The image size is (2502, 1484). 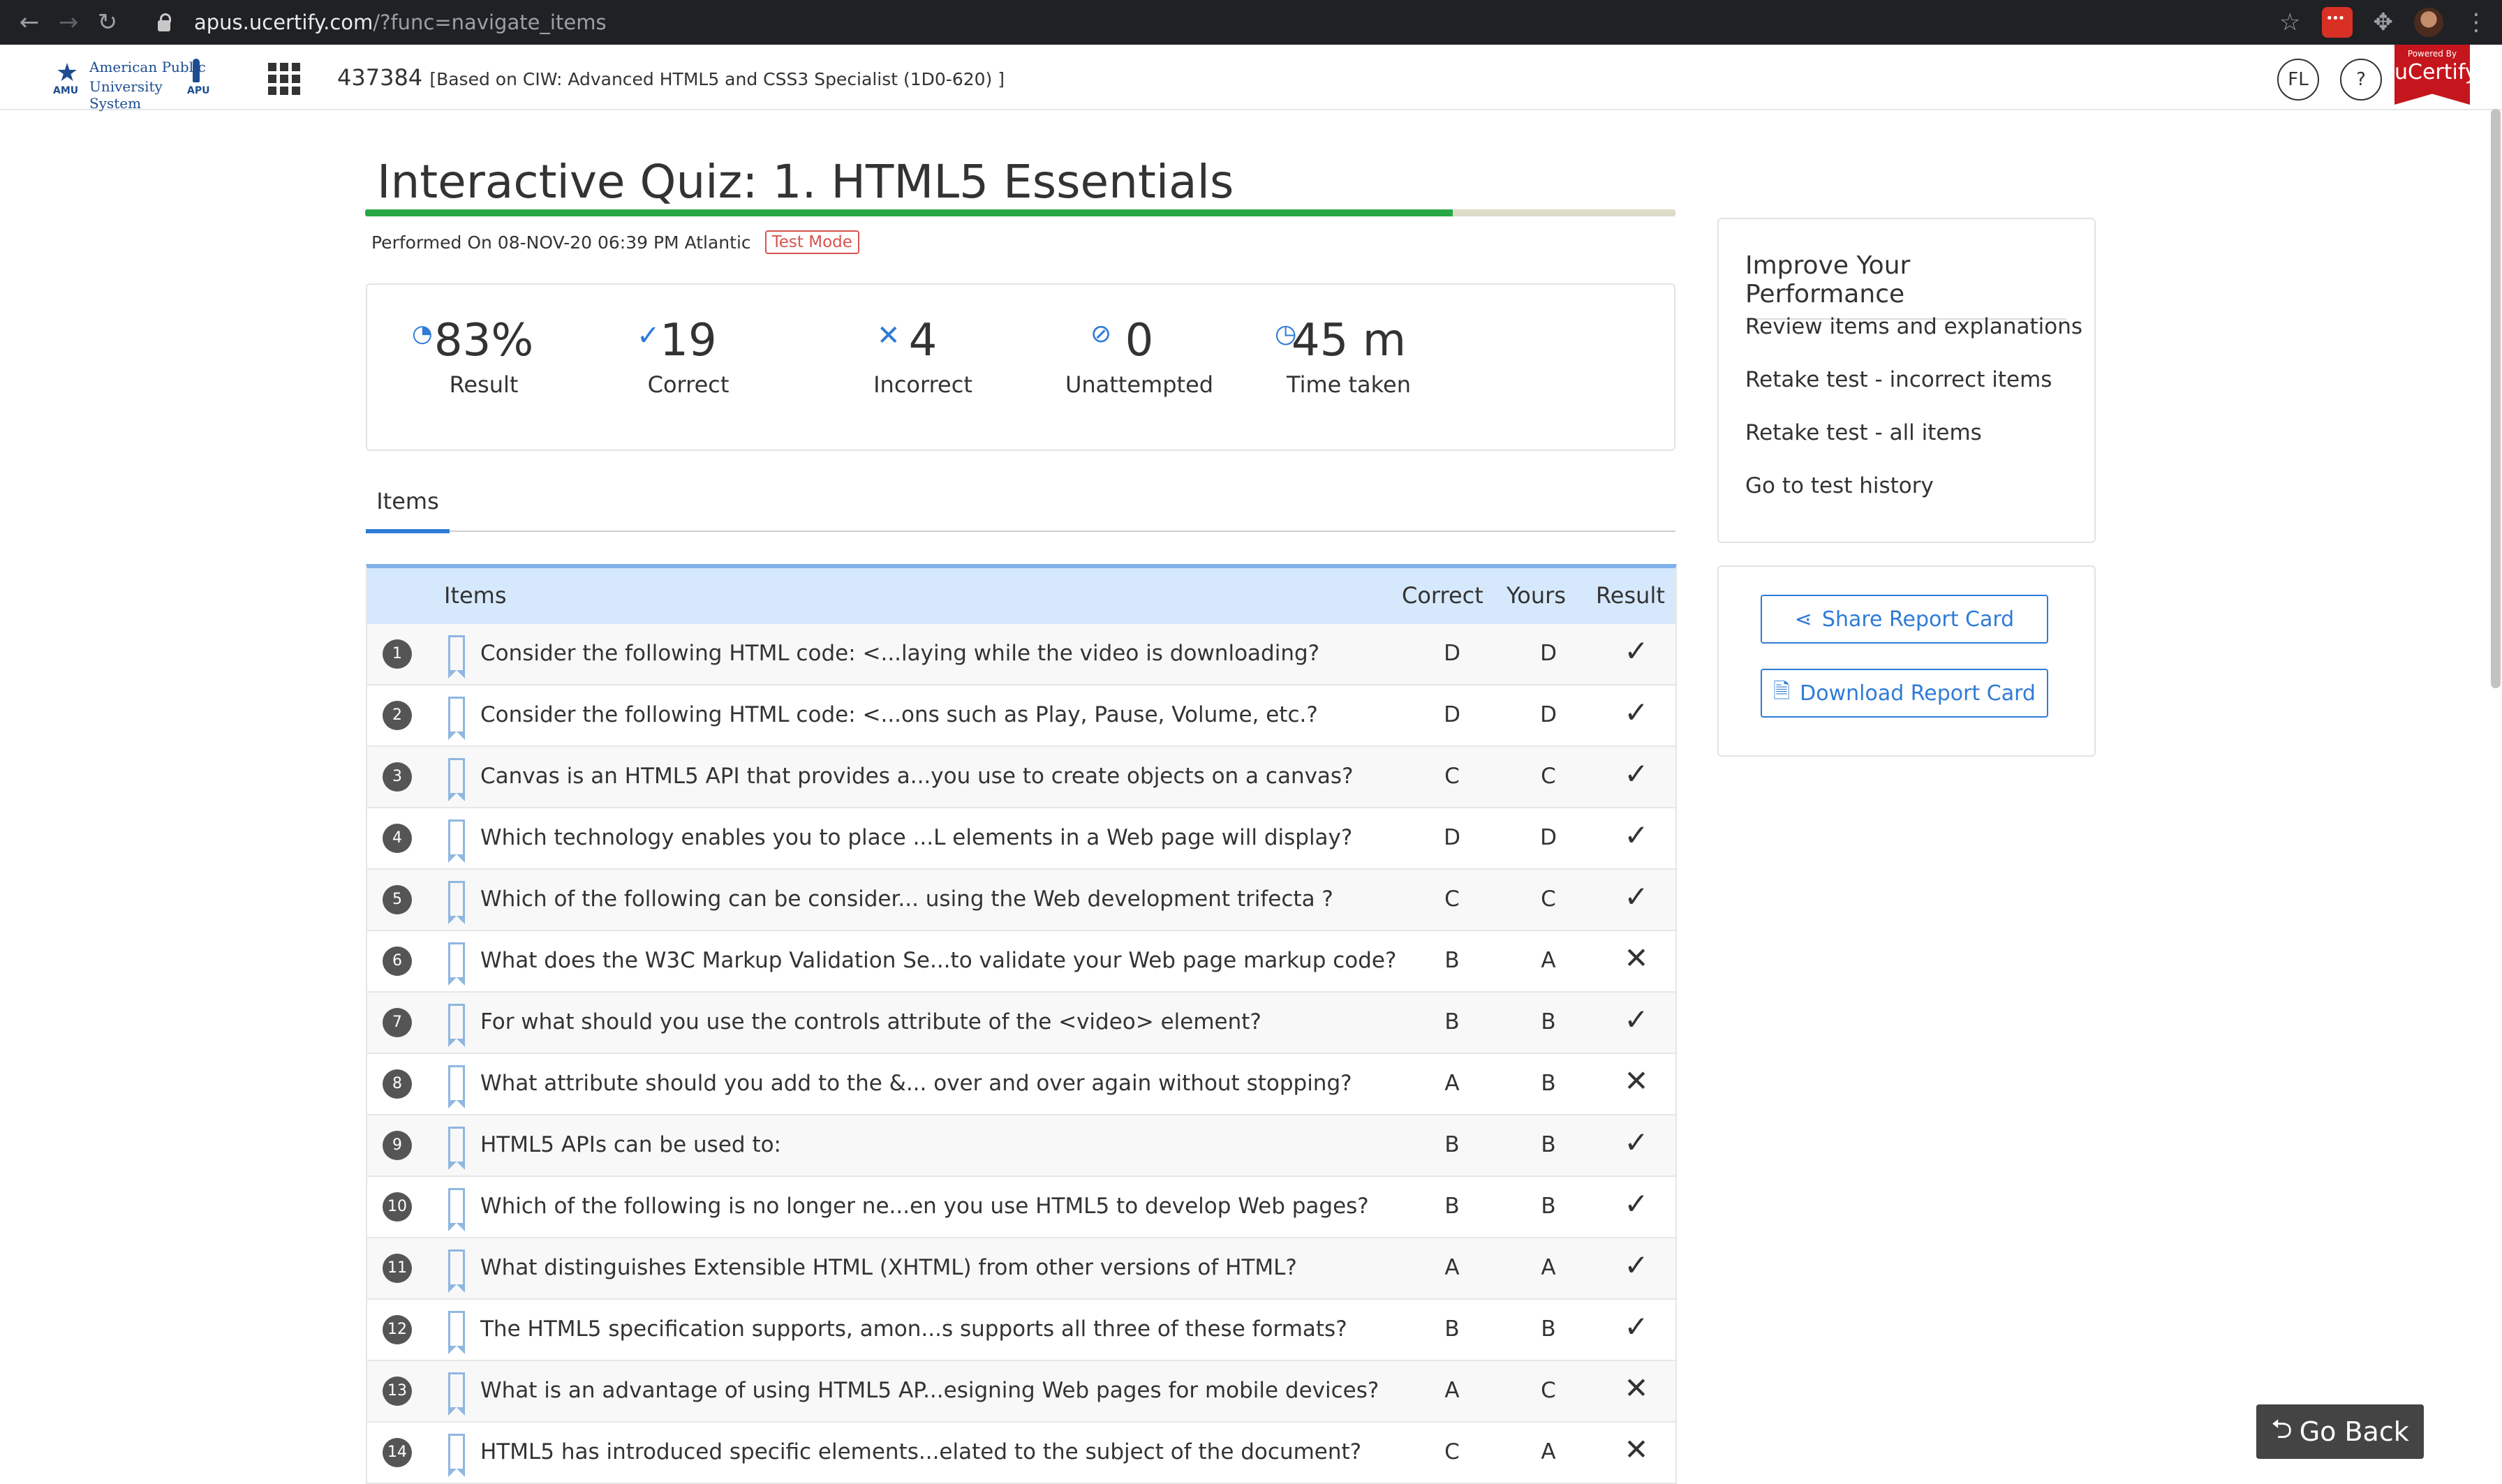 I want to click on address-bar: apus.ucertify.com/?func=navigate_items, so click(x=1236, y=22).